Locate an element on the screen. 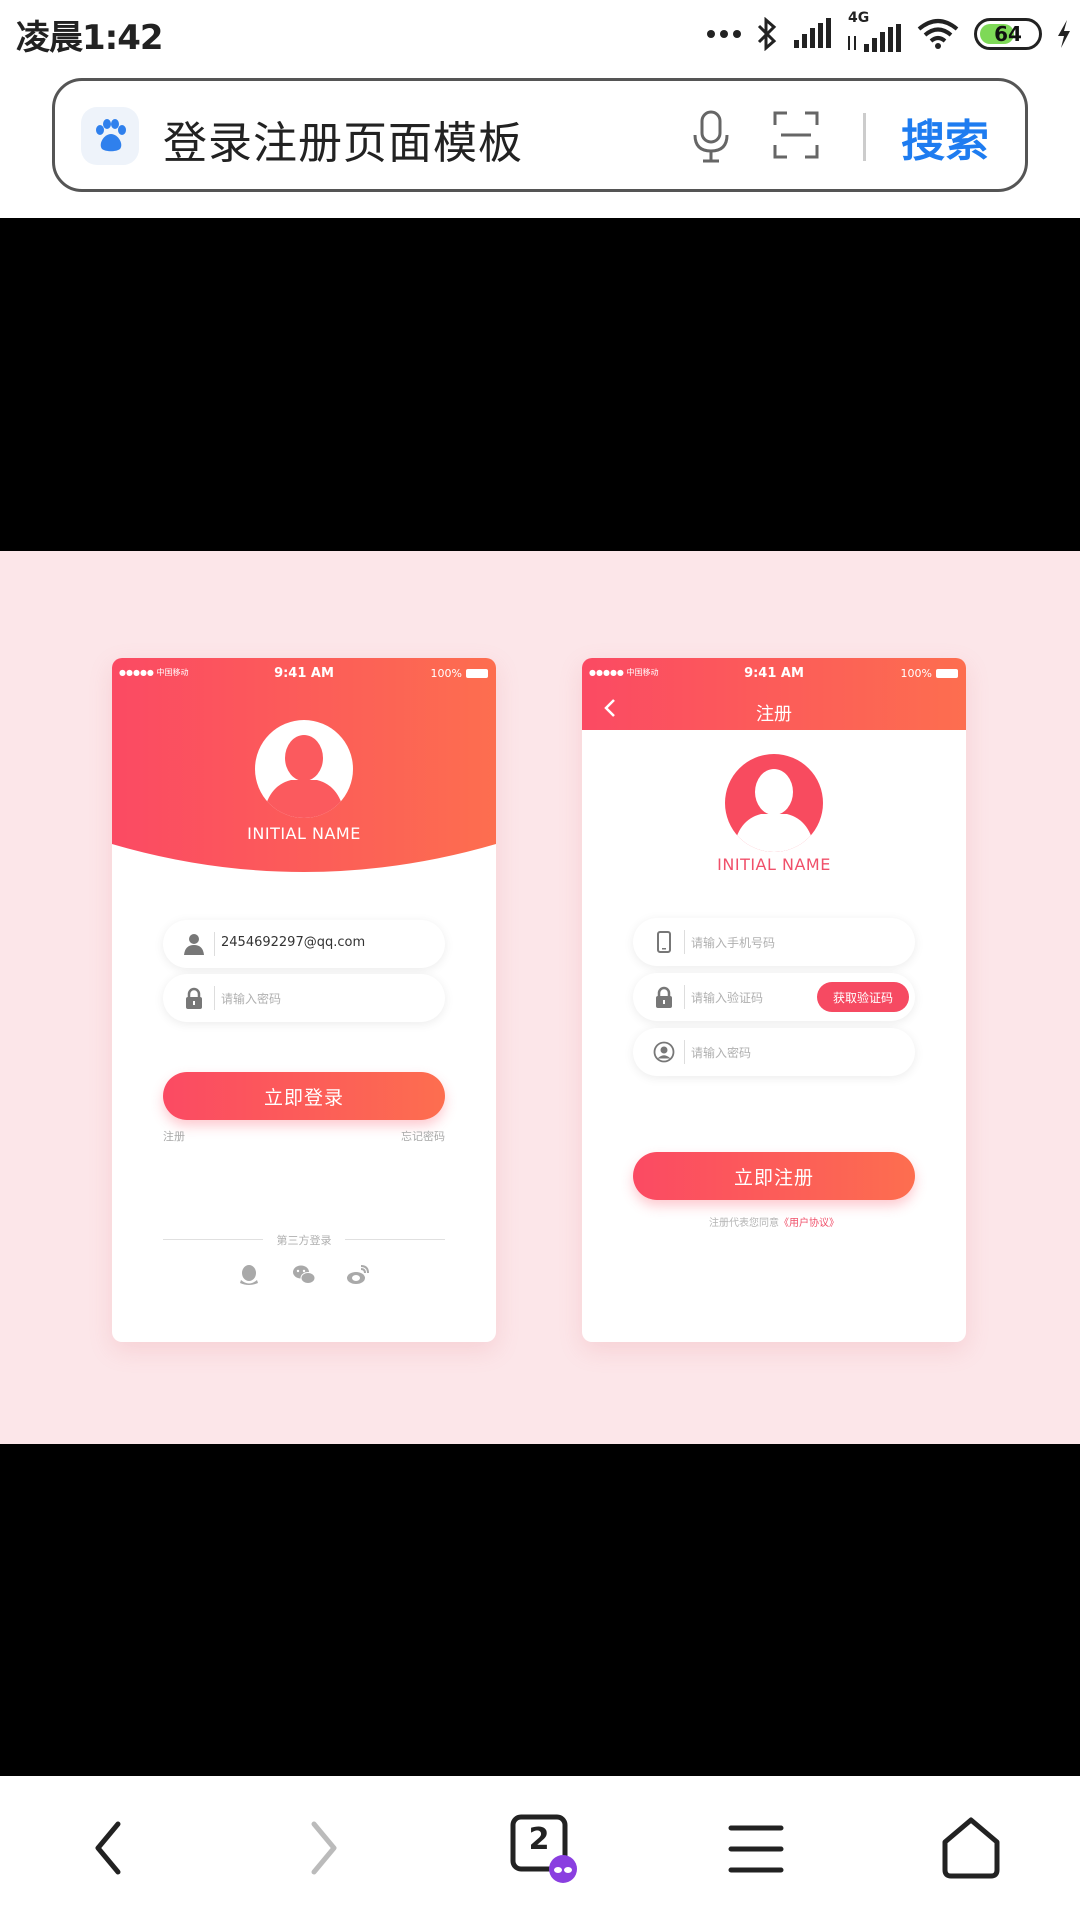 This screenshot has width=1080, height=1920. signal-4g-icon: 4G is located at coordinates (874, 32).